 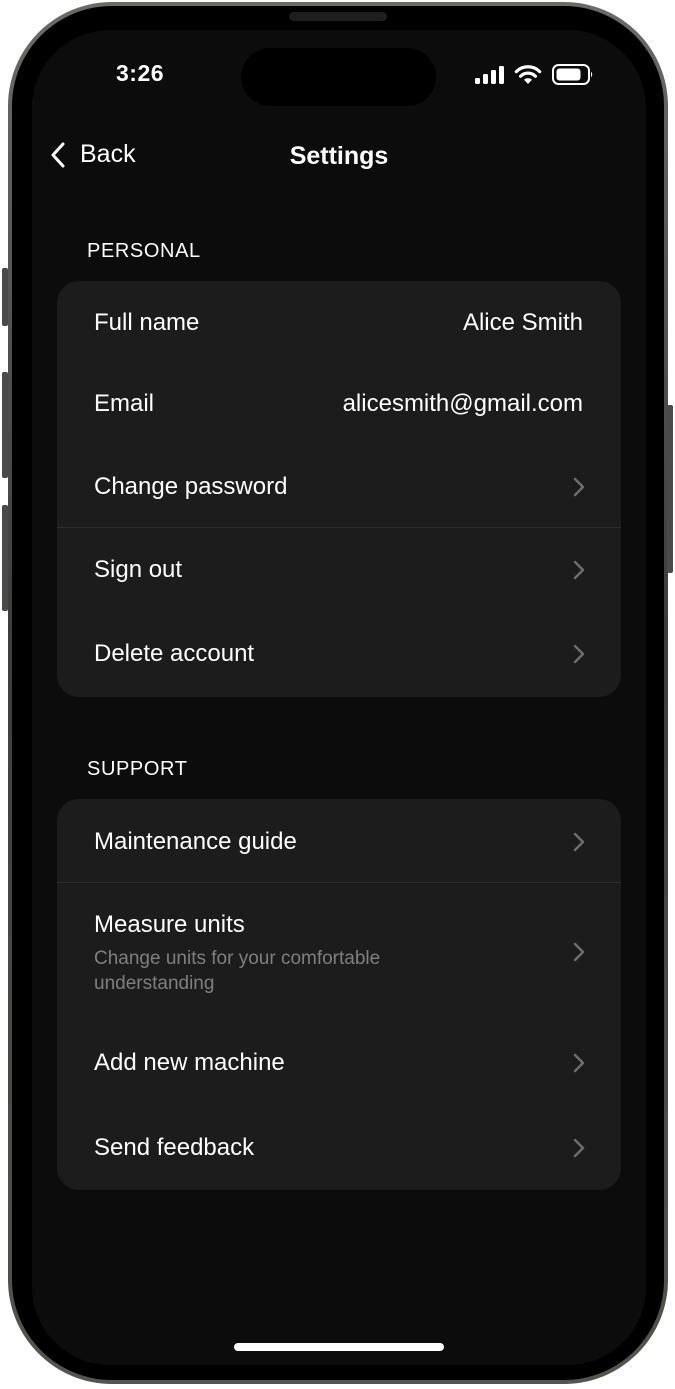 What do you see at coordinates (572, 74) in the screenshot?
I see `battery-icon` at bounding box center [572, 74].